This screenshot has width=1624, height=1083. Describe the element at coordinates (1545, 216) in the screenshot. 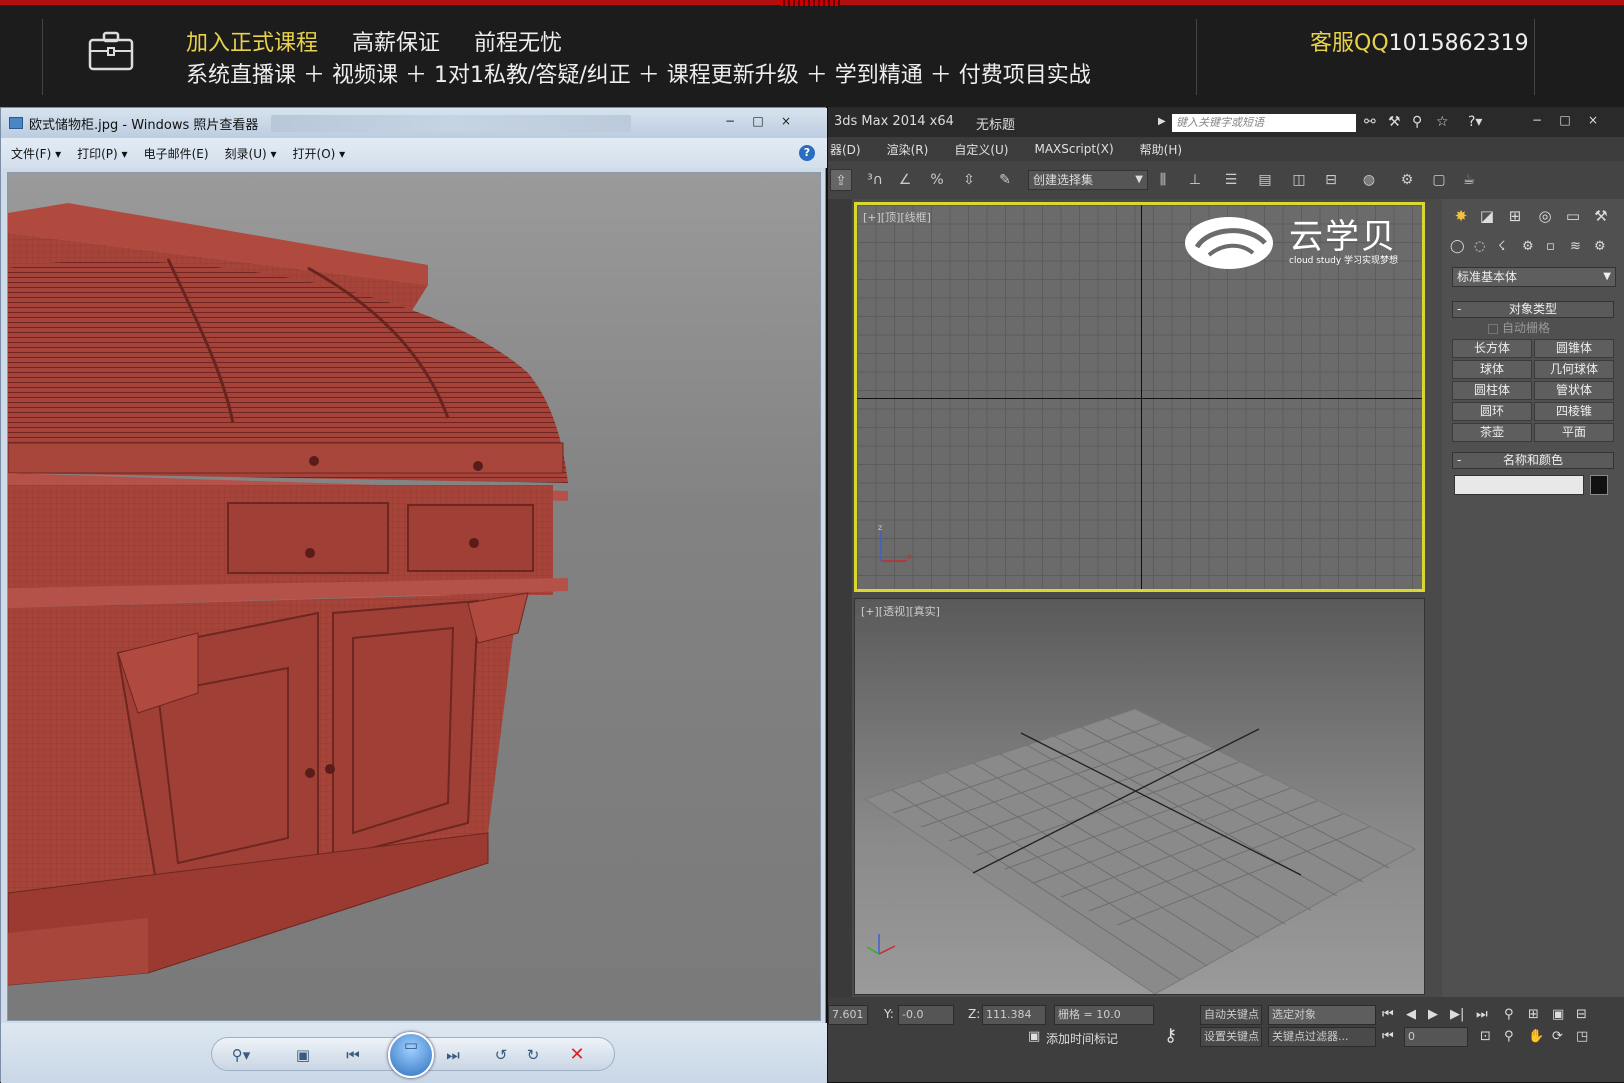

I see `motion-tab-icon: ◎` at that location.